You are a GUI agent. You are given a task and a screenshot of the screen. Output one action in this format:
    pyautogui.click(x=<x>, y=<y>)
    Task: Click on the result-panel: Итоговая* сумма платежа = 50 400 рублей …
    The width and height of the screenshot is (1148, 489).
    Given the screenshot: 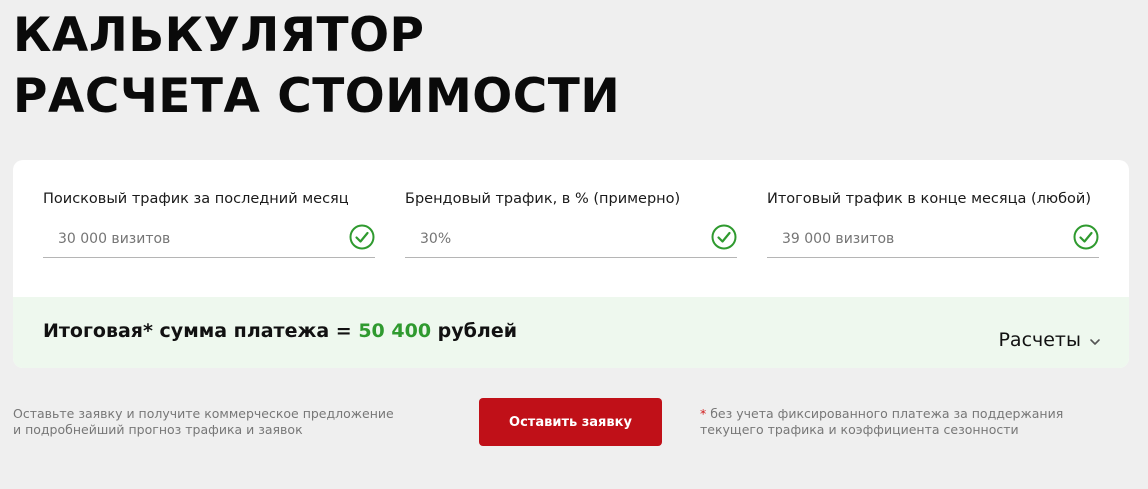 What is the action you would take?
    pyautogui.click(x=571, y=332)
    